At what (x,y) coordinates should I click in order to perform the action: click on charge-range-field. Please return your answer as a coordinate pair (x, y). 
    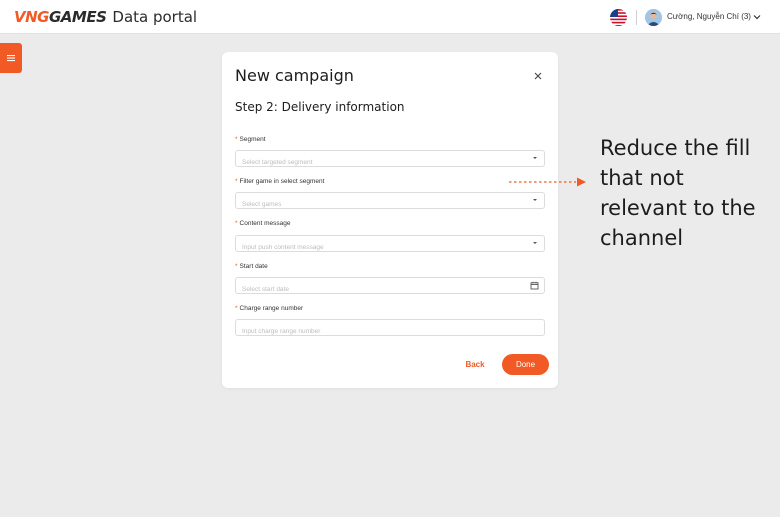
    Looking at the image, I should click on (390, 329).